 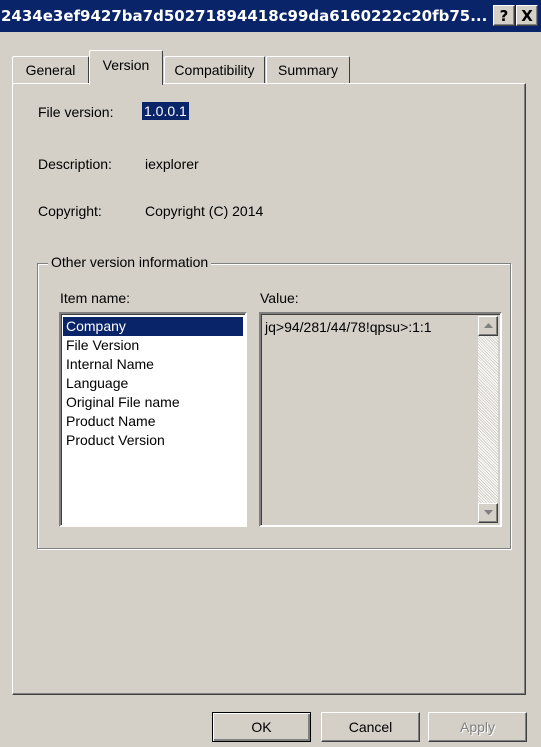 I want to click on apply-button: Apply, so click(x=477, y=727).